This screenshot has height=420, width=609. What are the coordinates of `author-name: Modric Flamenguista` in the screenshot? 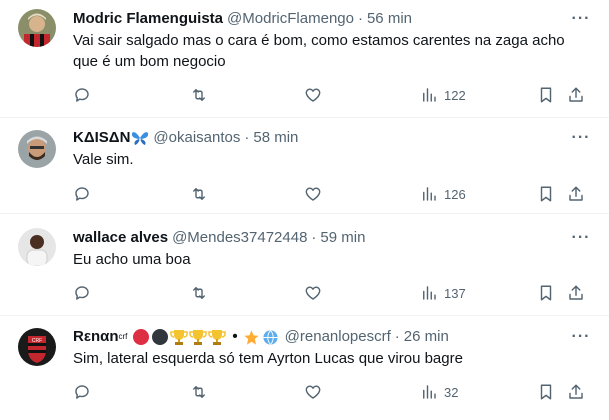 It's located at (148, 19).